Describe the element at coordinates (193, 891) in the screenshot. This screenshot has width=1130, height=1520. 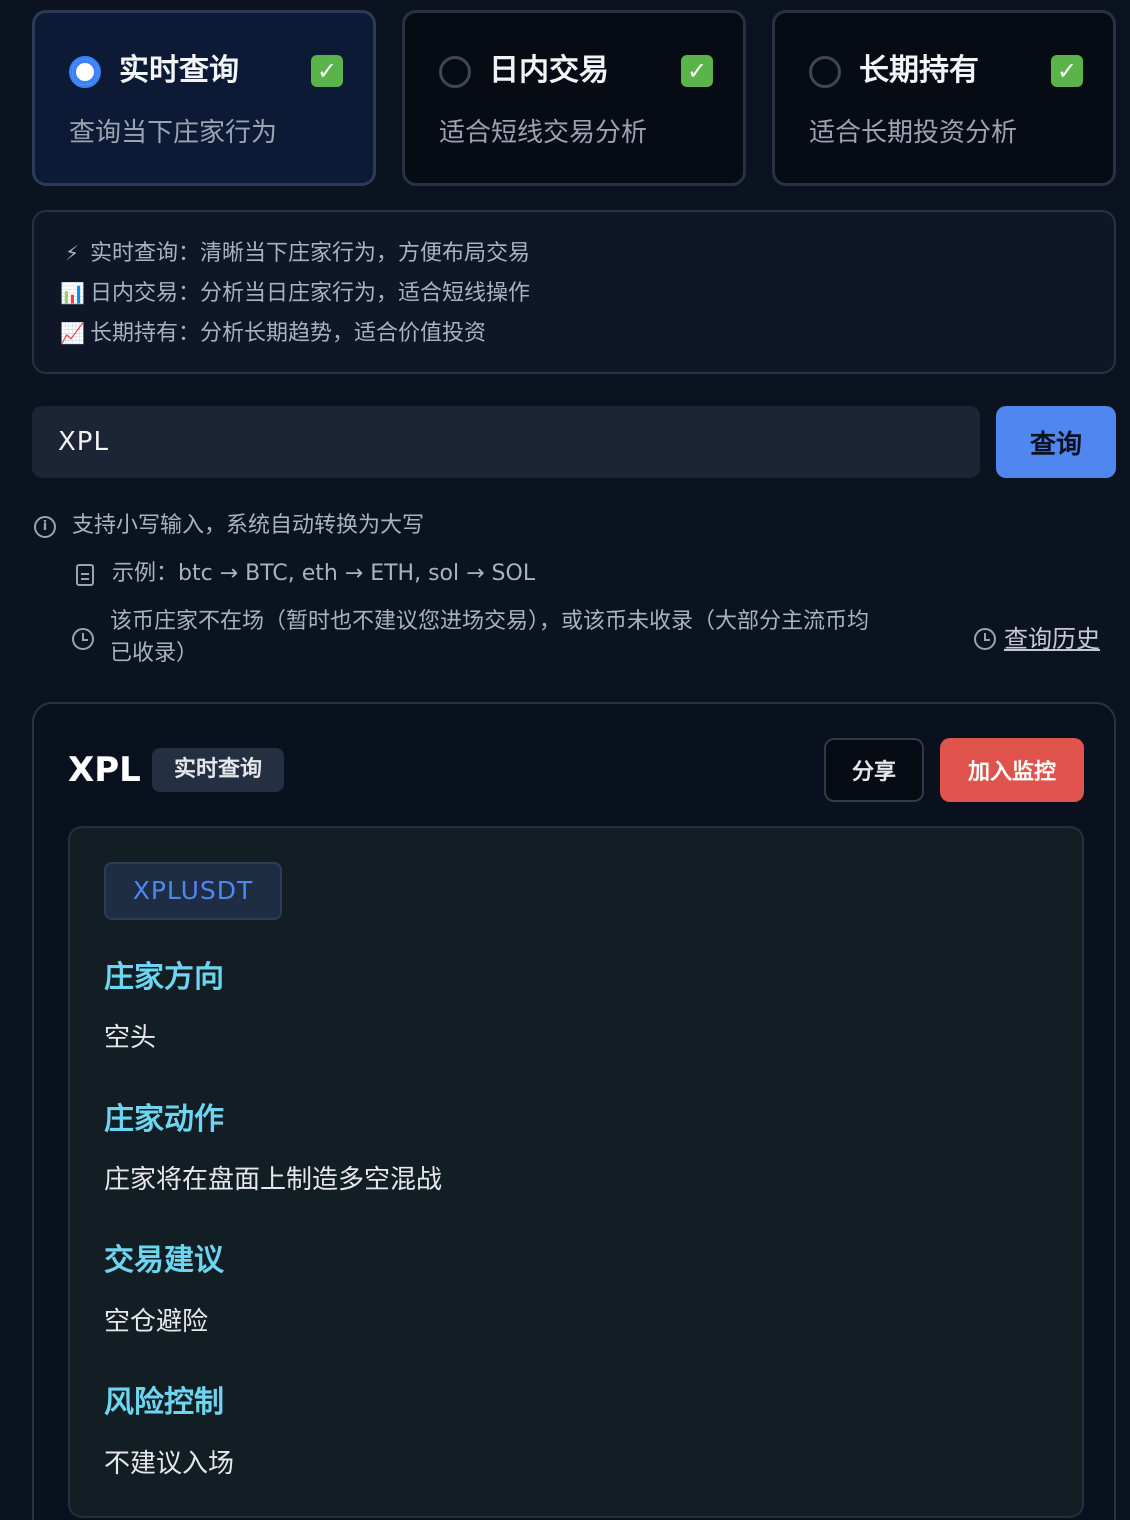
I see `trading-pair-badge: XPLUSDT` at that location.